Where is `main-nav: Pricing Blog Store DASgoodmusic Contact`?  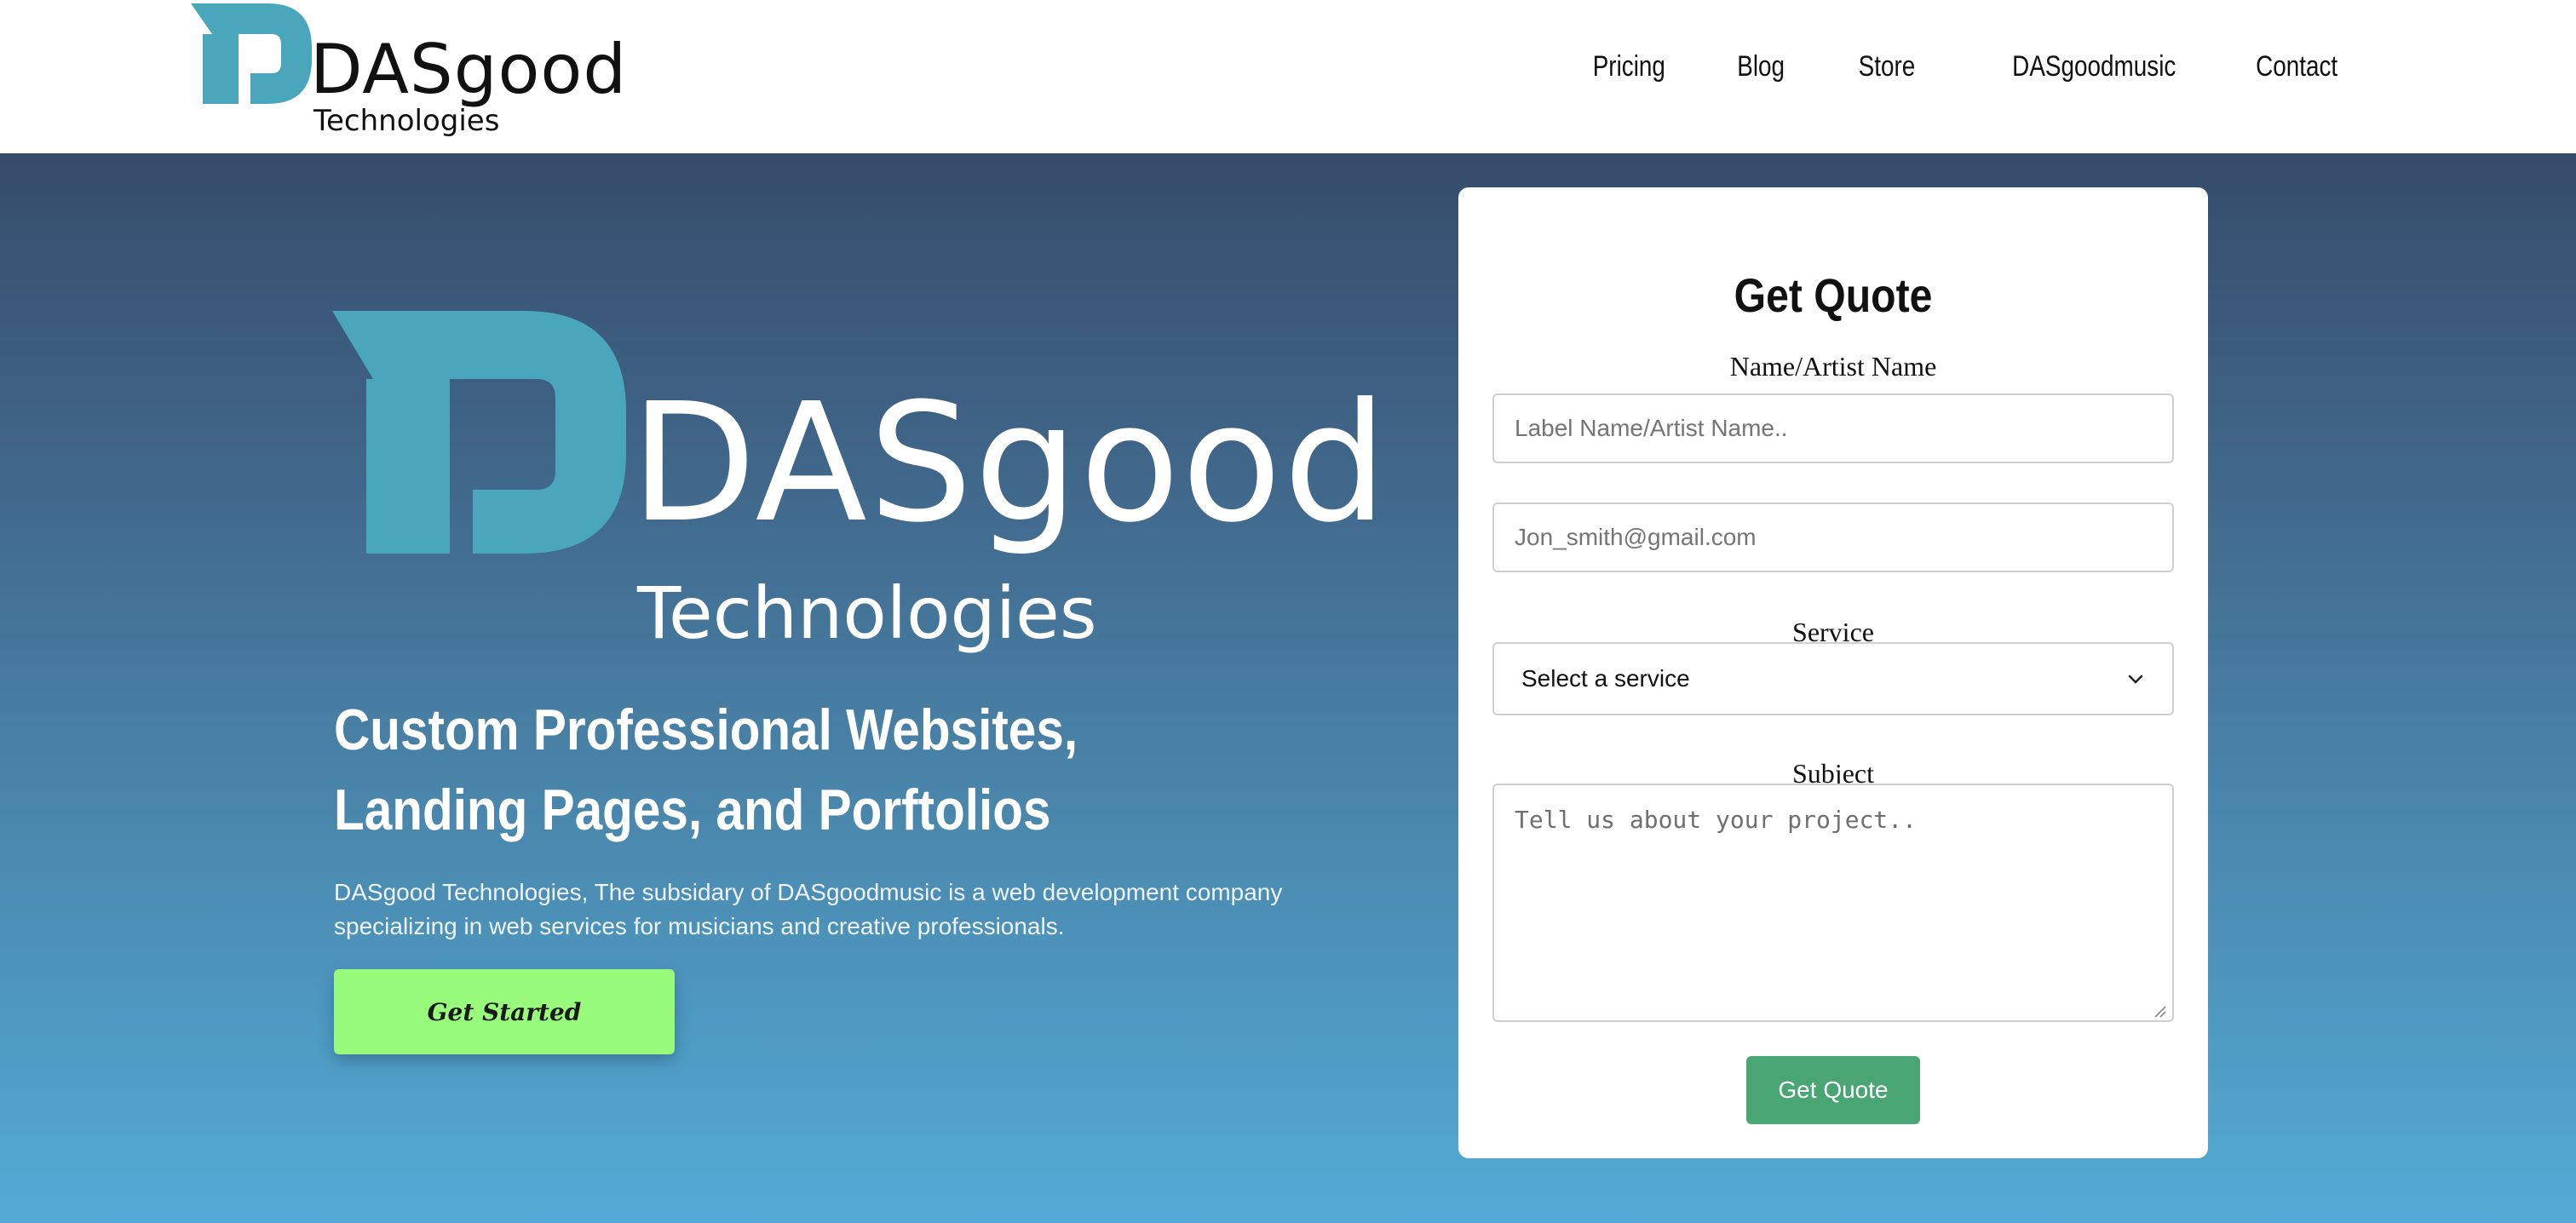 main-nav: Pricing Blog Store DASgoodmusic Contact is located at coordinates (1926, 66).